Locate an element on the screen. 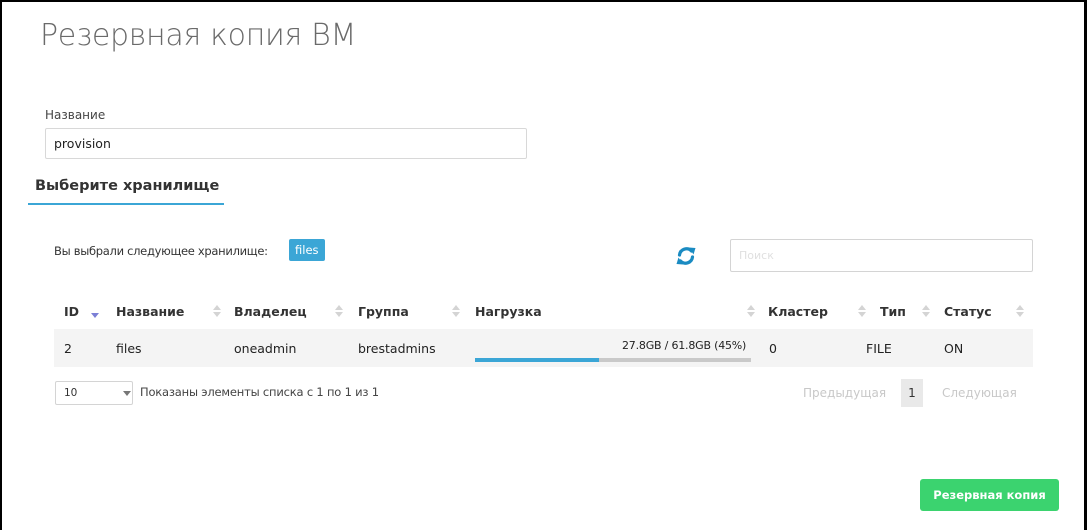  column-header-group: Группа is located at coordinates (383, 311).